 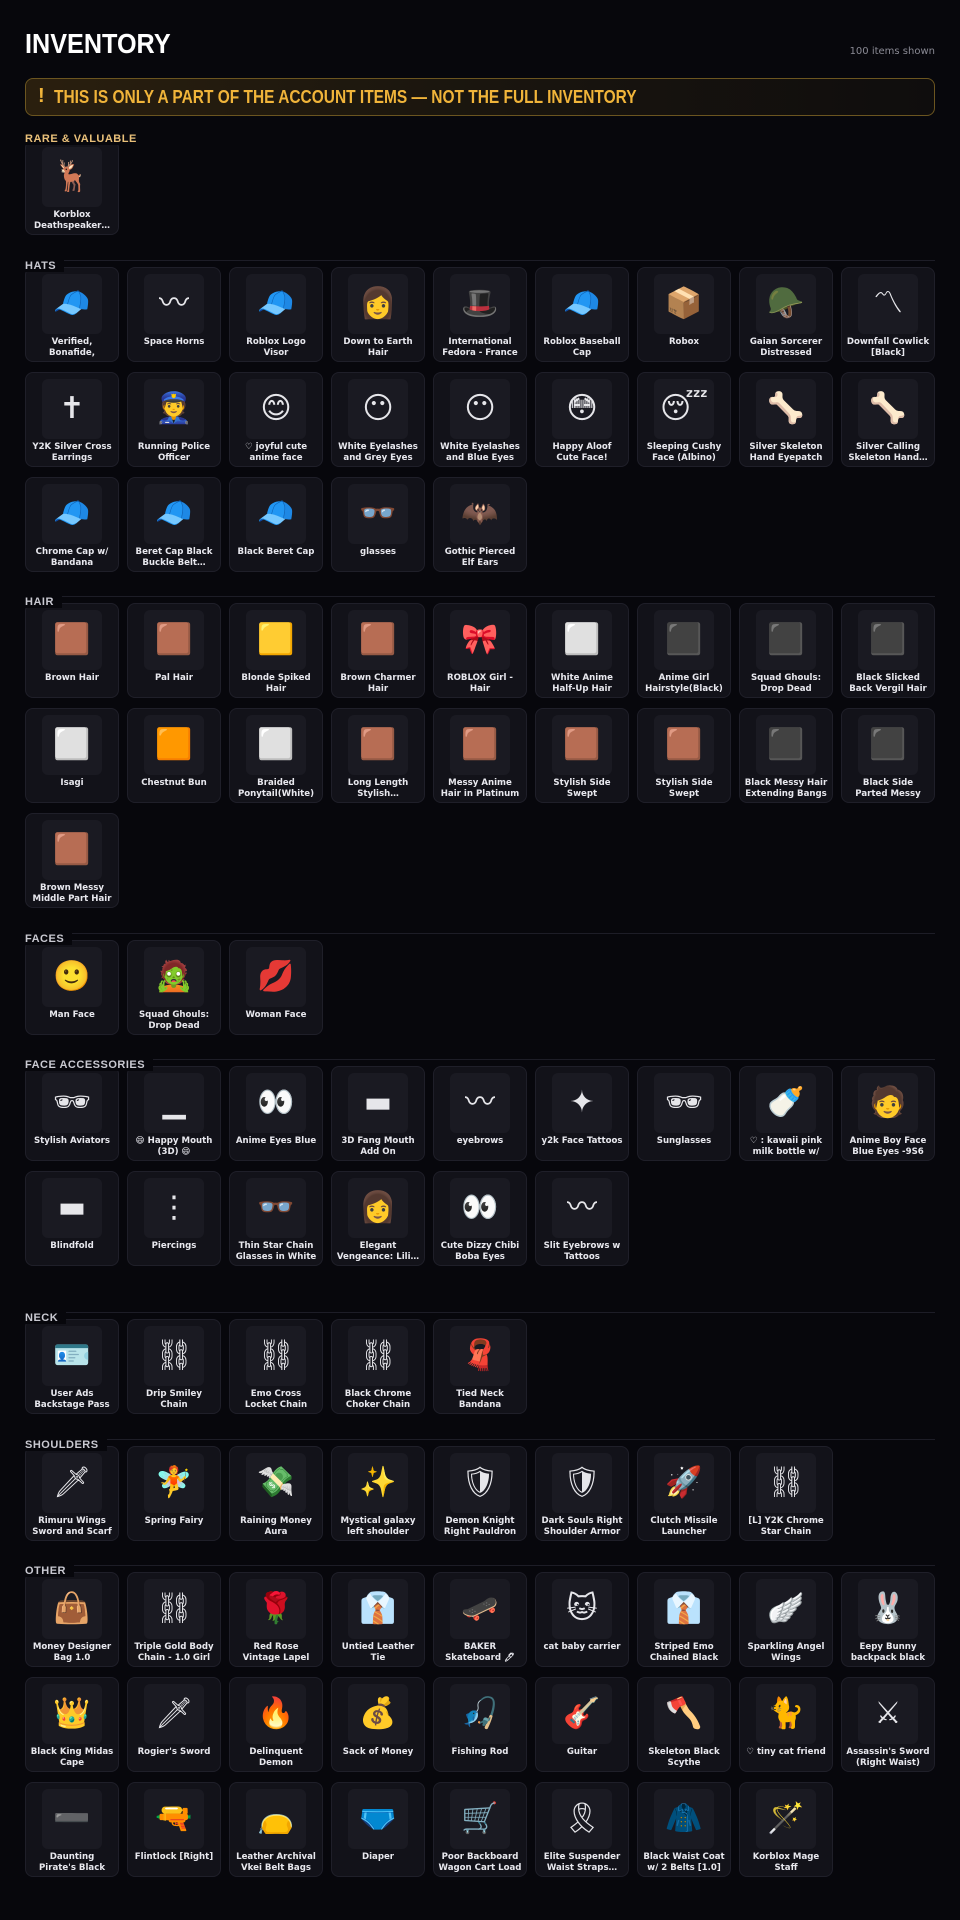 I want to click on item-card: ⬛ Anime Girl Hairstyle(Black), so click(x=684, y=650).